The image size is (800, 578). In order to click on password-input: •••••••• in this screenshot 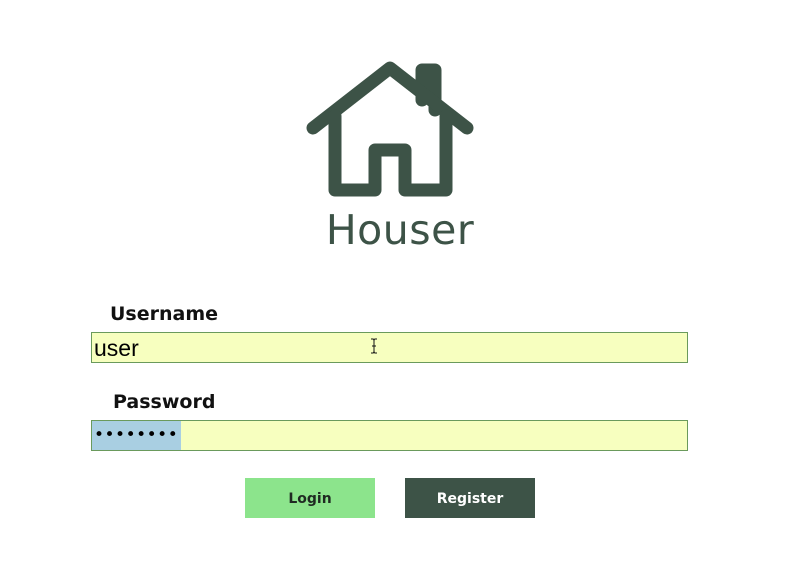, I will do `click(389, 435)`.